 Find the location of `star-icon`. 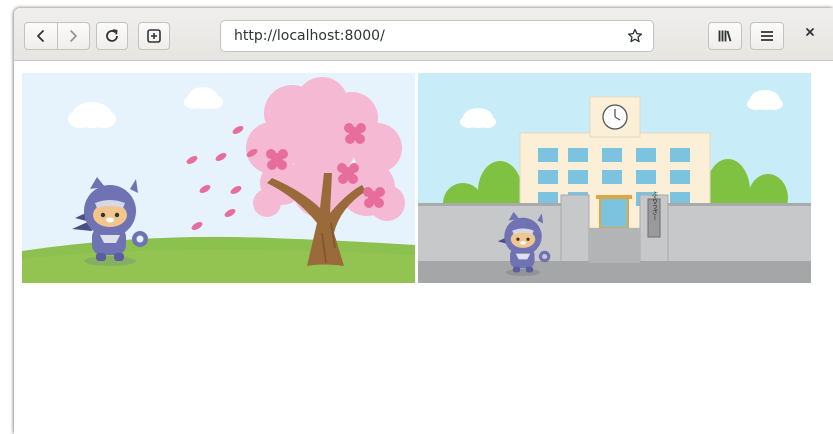

star-icon is located at coordinates (635, 36).